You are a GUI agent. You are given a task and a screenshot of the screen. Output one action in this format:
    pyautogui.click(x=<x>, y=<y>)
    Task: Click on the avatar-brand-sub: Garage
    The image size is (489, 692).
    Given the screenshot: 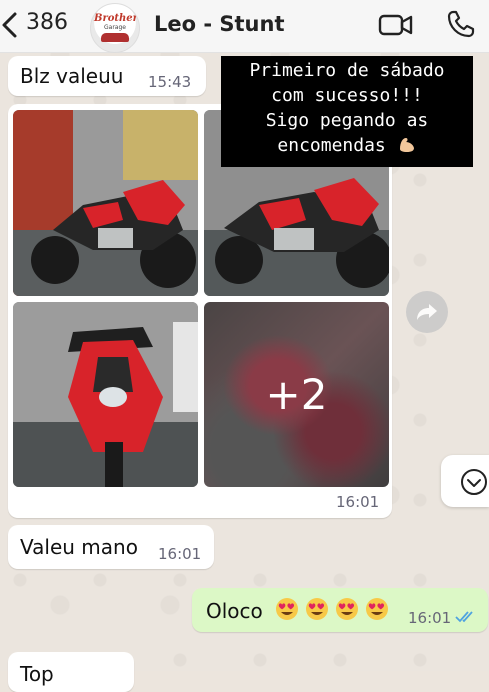 What is the action you would take?
    pyautogui.click(x=115, y=27)
    